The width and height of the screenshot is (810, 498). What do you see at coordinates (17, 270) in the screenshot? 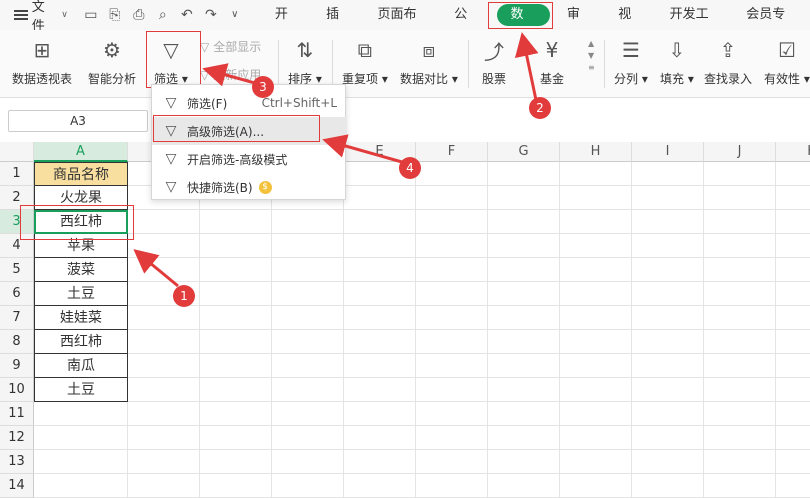
I see `row-header: 5` at bounding box center [17, 270].